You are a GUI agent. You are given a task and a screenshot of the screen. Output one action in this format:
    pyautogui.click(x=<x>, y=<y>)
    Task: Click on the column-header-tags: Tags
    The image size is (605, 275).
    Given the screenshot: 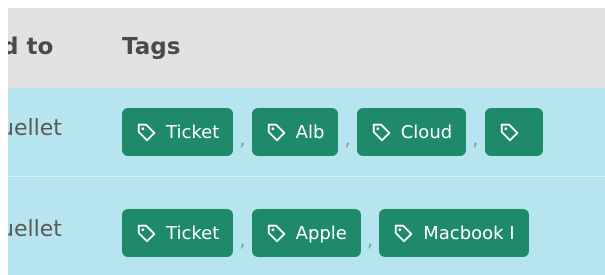 What is the action you would take?
    pyautogui.click(x=151, y=47)
    